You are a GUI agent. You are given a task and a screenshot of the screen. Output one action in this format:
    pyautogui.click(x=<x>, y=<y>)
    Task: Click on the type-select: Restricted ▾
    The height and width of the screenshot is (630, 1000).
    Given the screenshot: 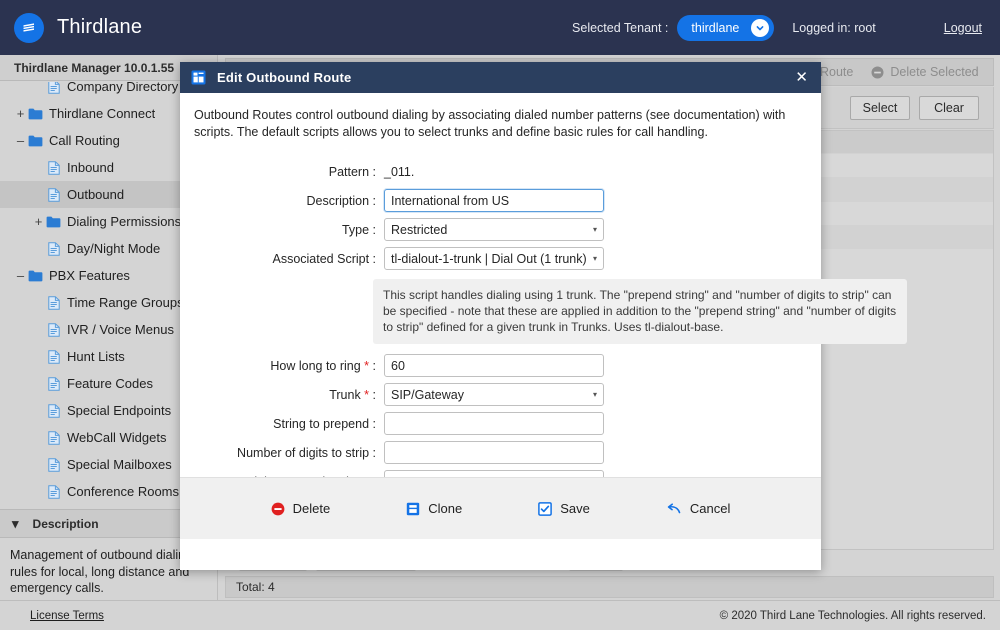 What is the action you would take?
    pyautogui.click(x=494, y=229)
    